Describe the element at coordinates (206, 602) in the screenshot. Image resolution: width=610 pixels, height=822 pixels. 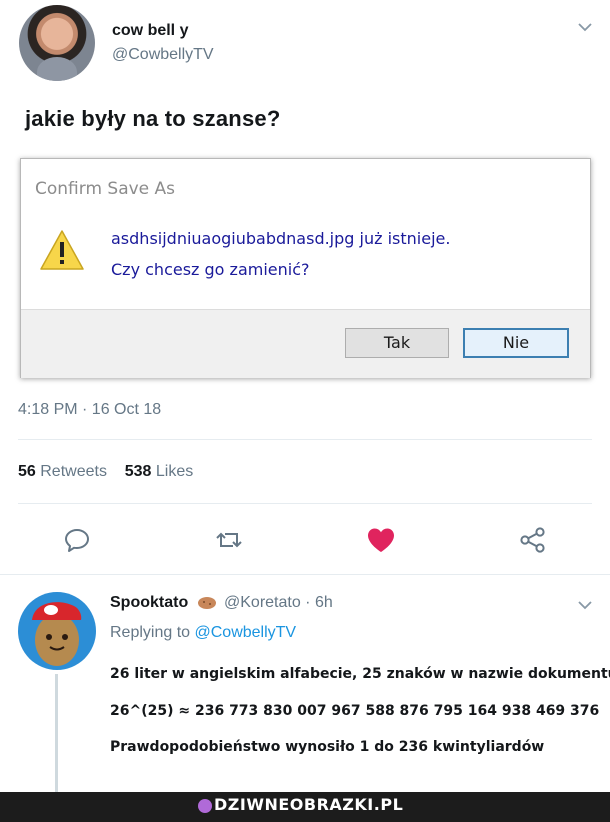
I see `potato-emoji-icon` at that location.